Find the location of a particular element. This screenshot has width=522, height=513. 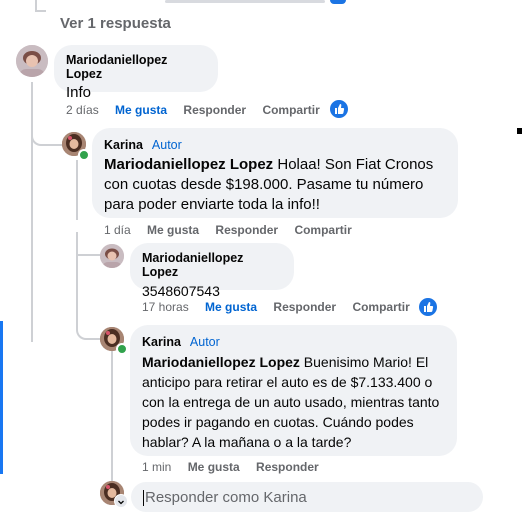

comment-text: Info is located at coordinates (79, 92).